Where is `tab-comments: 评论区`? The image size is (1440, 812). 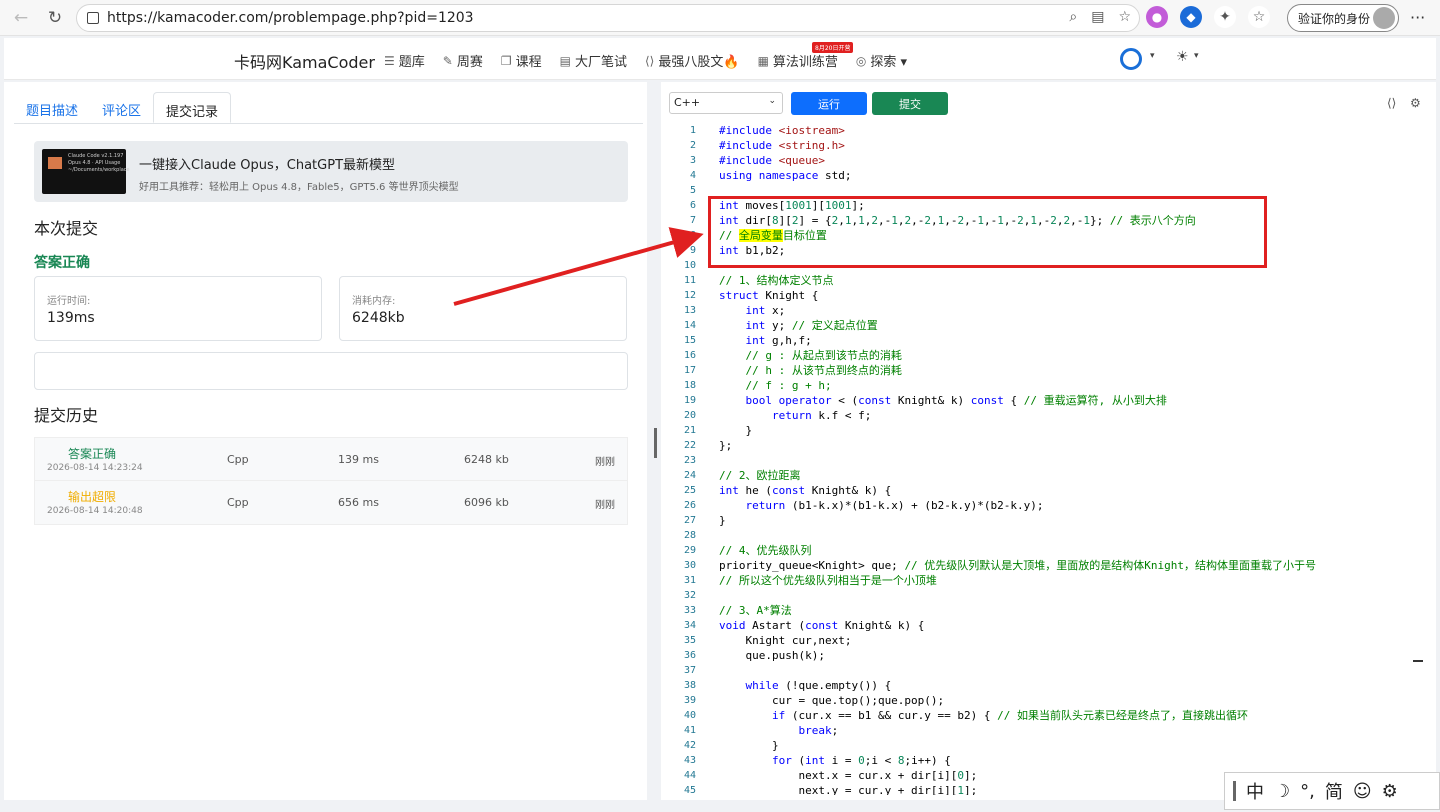 tab-comments: 评论区 is located at coordinates (121, 107).